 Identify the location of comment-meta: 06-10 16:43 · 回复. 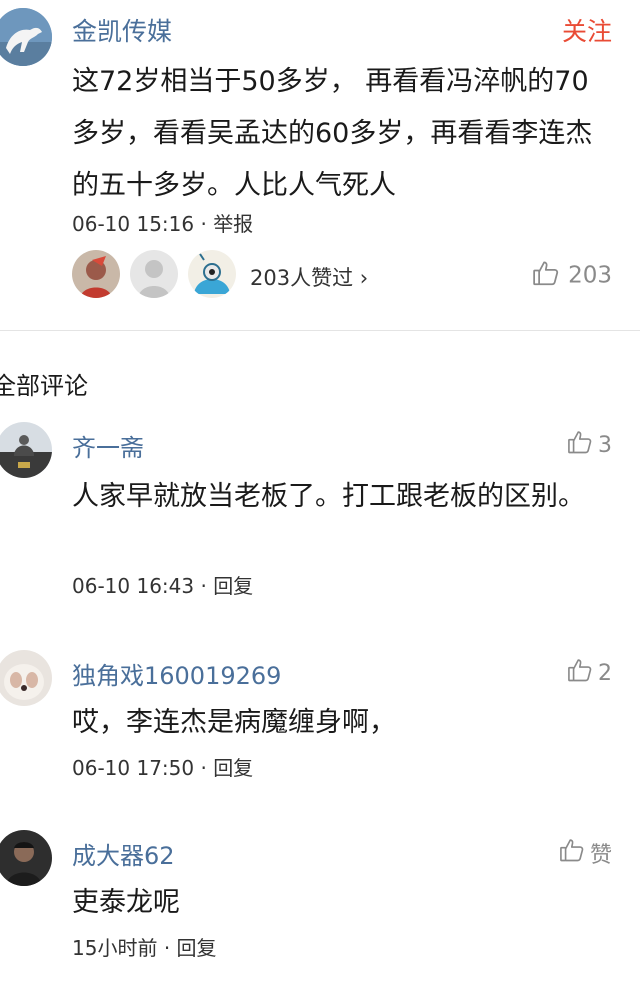
(162, 584).